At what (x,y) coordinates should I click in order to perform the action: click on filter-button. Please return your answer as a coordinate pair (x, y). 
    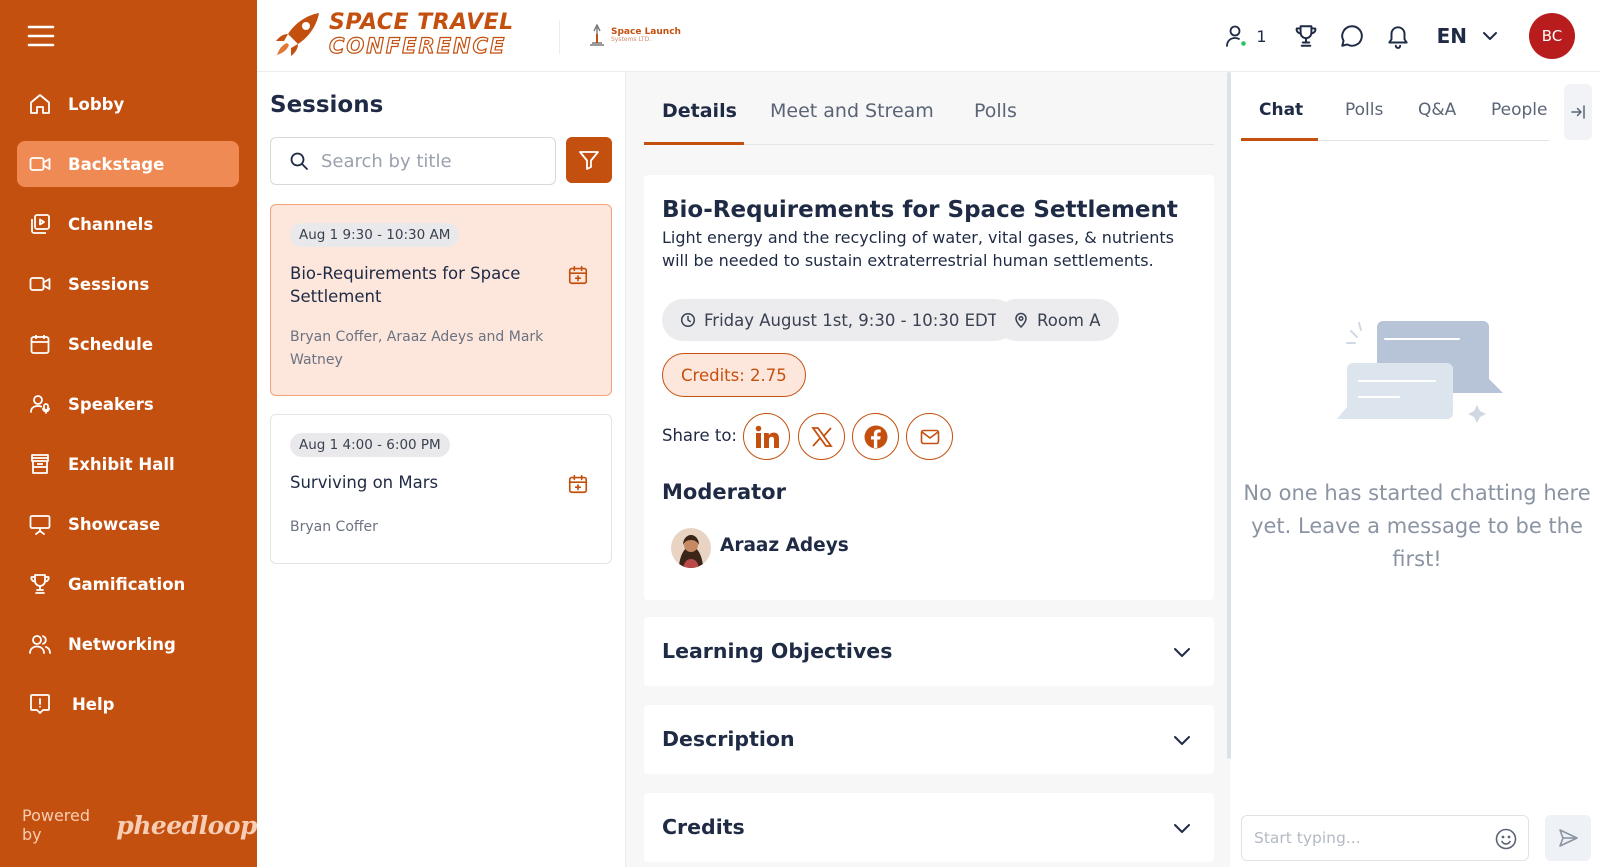
    Looking at the image, I should click on (589, 160).